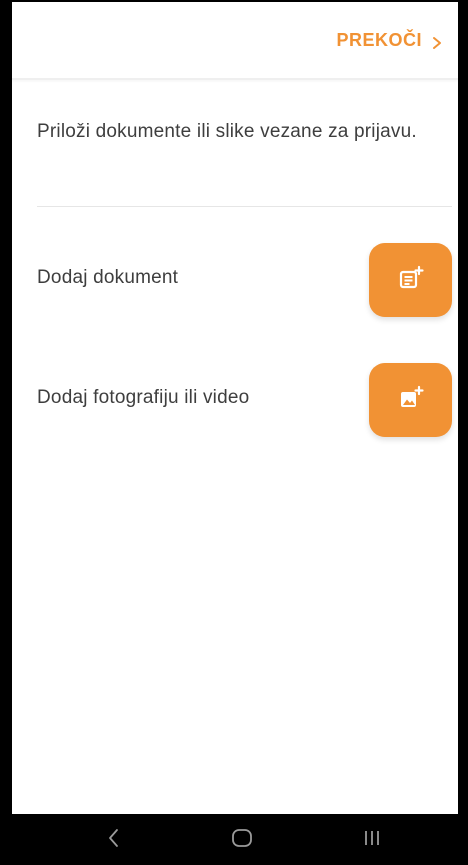 The height and width of the screenshot is (865, 468). I want to click on system-navigation-bar, so click(234, 839).